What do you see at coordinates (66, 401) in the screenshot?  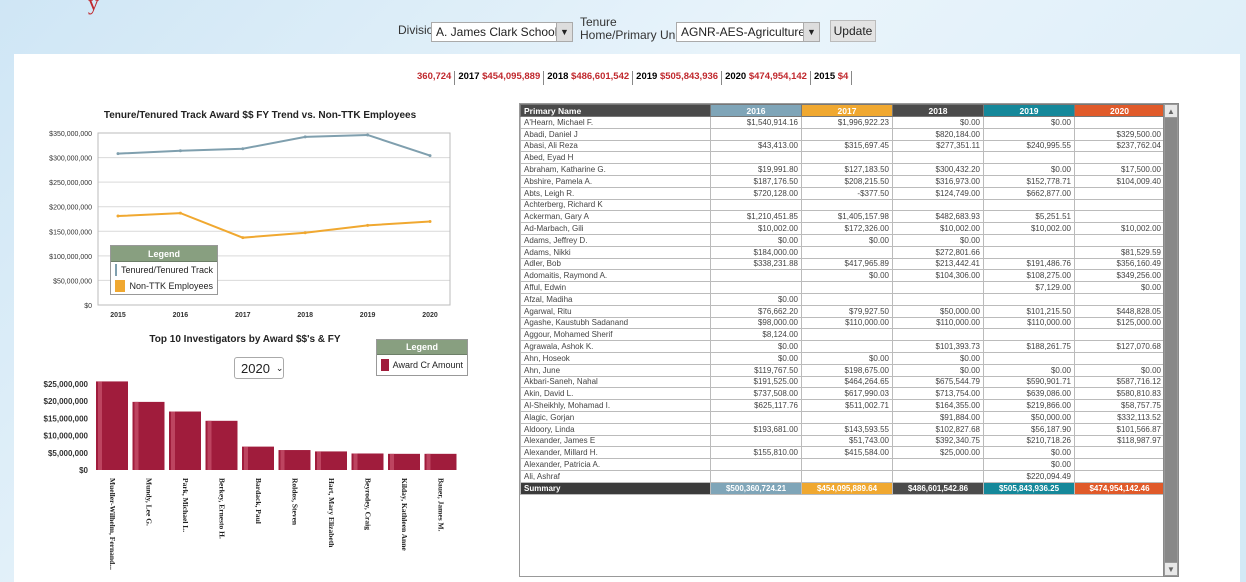 I see `y-tick-label: $20,000,000` at bounding box center [66, 401].